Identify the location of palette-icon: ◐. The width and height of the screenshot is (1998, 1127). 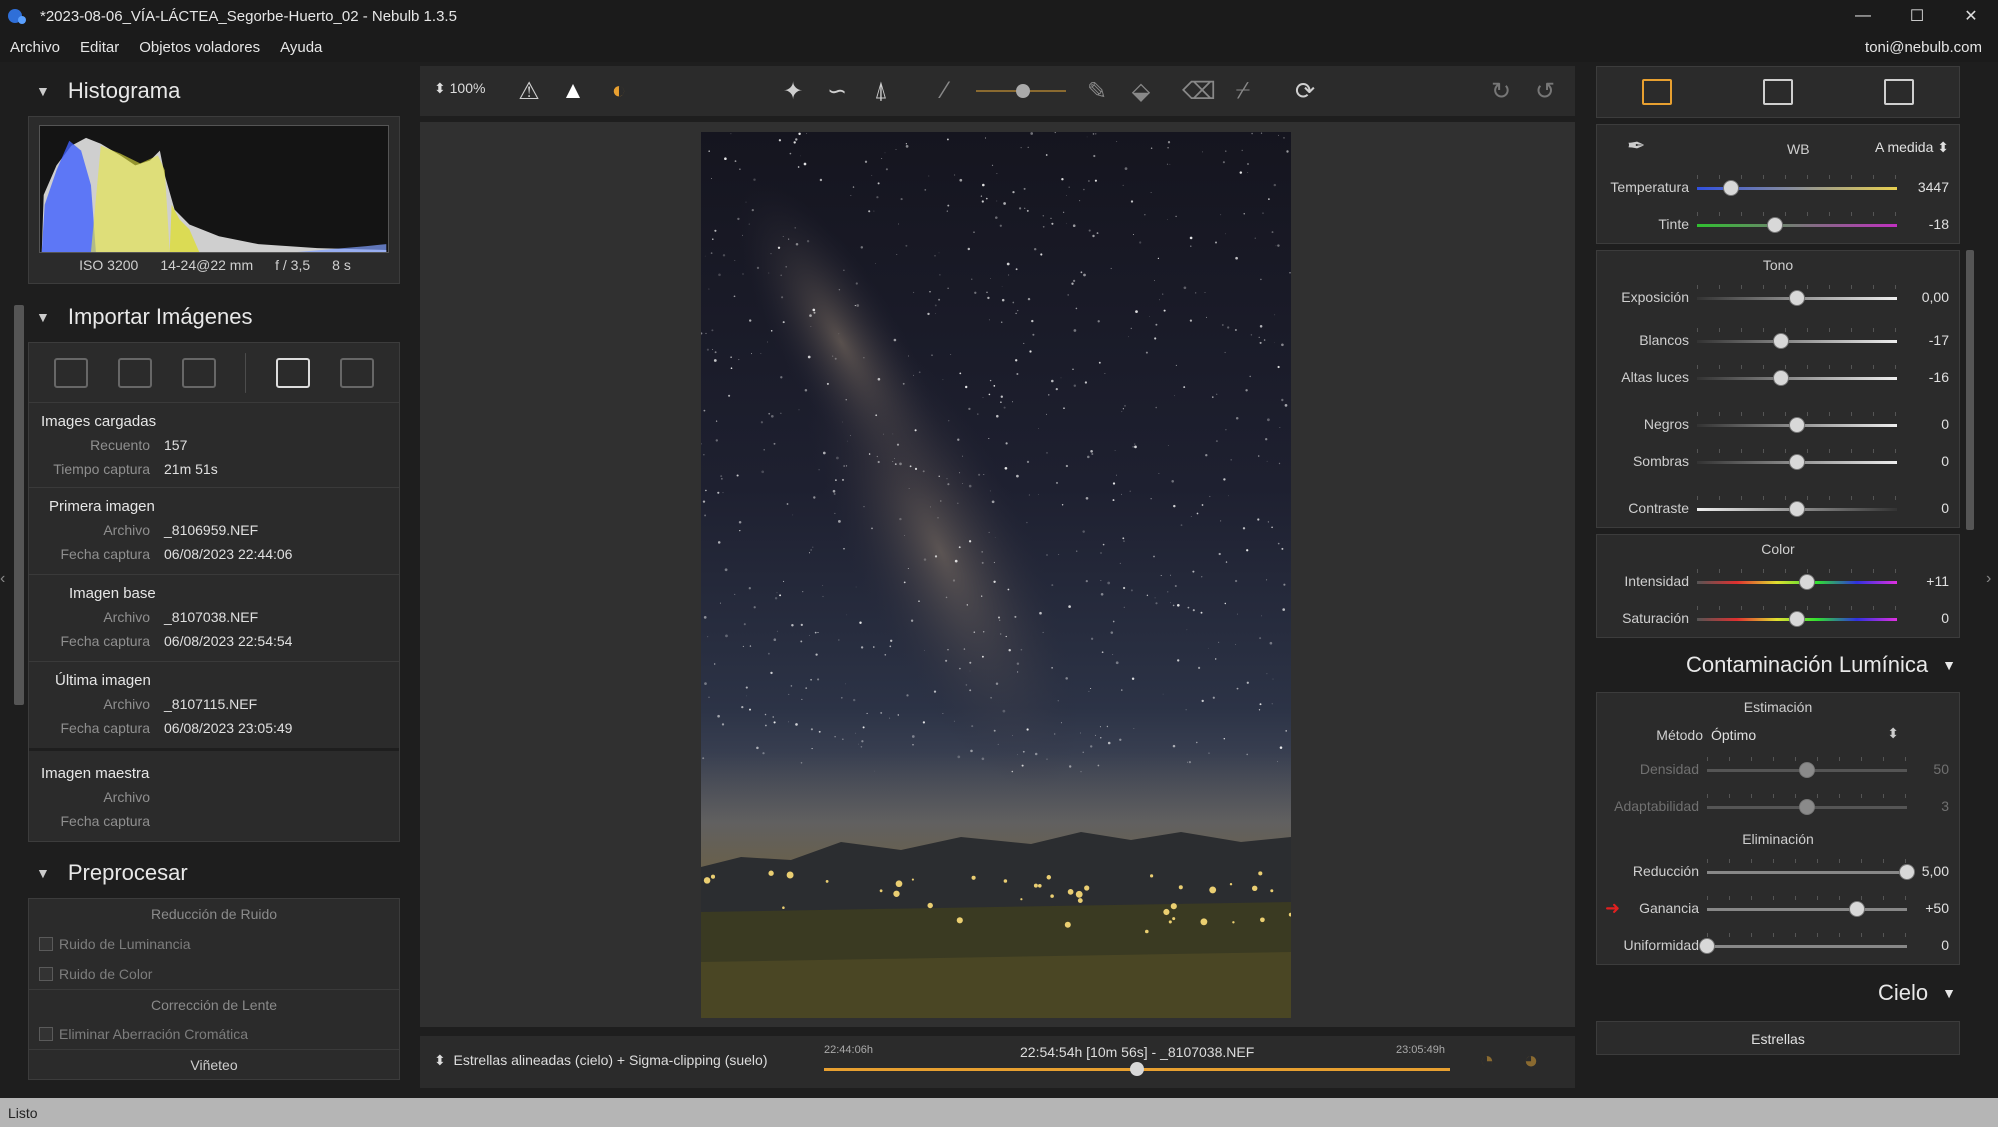
(619, 91).